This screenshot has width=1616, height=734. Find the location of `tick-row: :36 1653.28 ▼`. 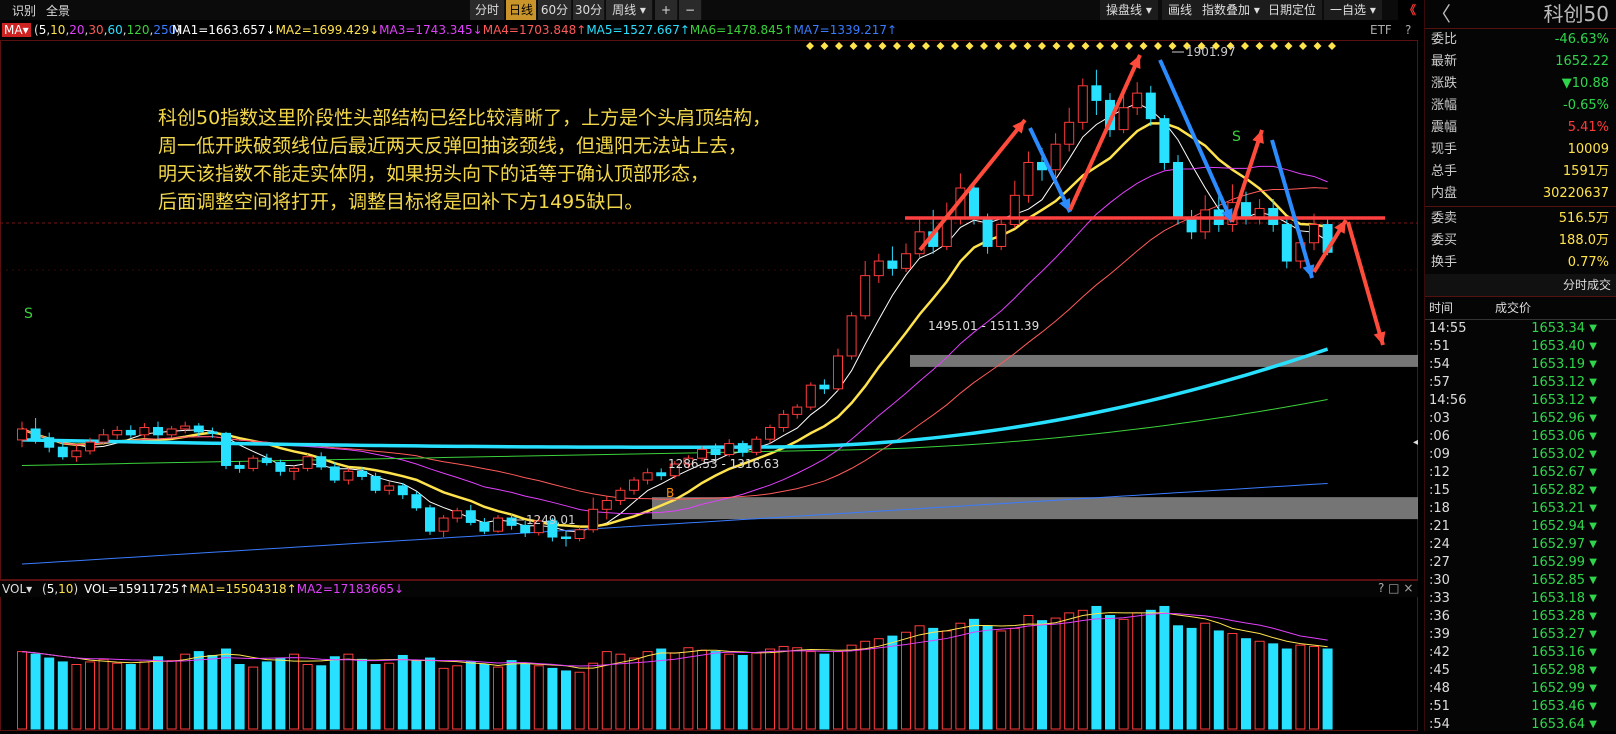

tick-row: :36 1653.28 ▼ is located at coordinates (1520, 617).